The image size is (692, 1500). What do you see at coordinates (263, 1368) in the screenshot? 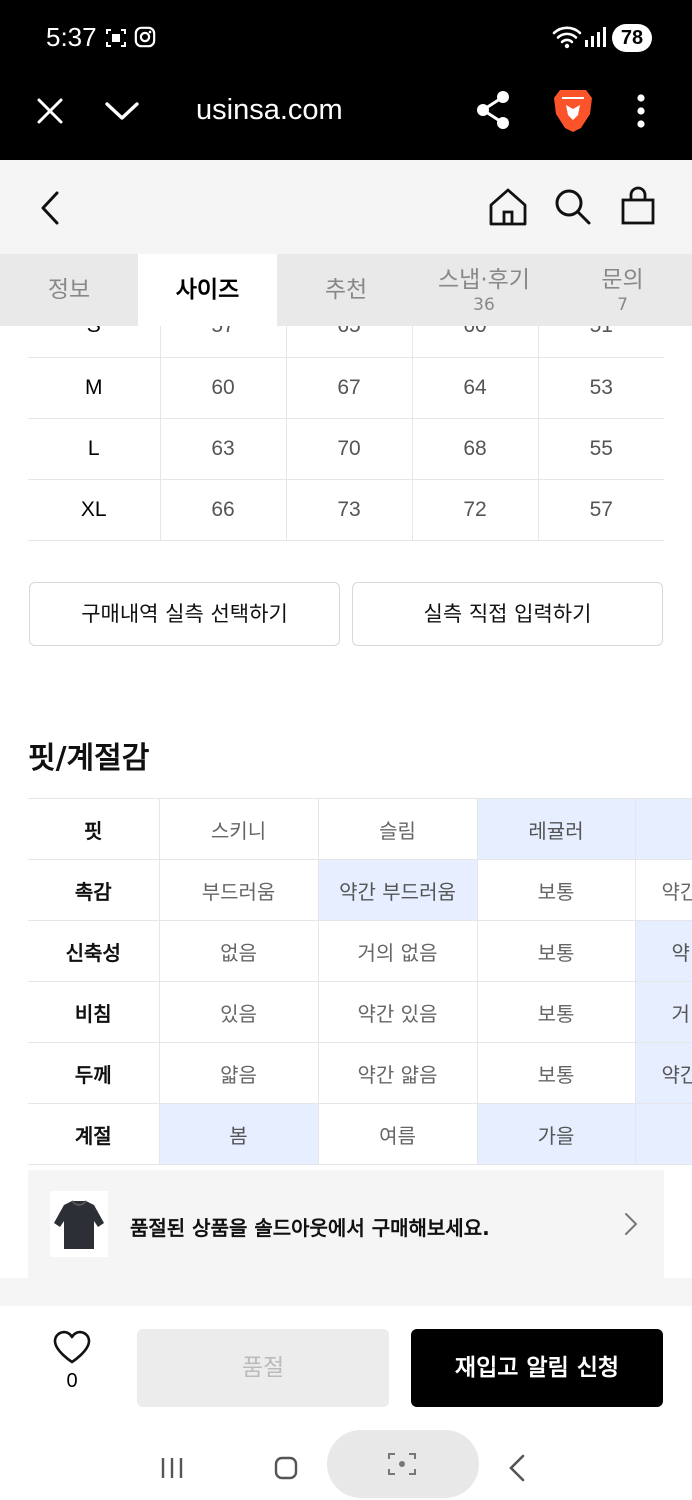
I see `soldout-button: 품절` at bounding box center [263, 1368].